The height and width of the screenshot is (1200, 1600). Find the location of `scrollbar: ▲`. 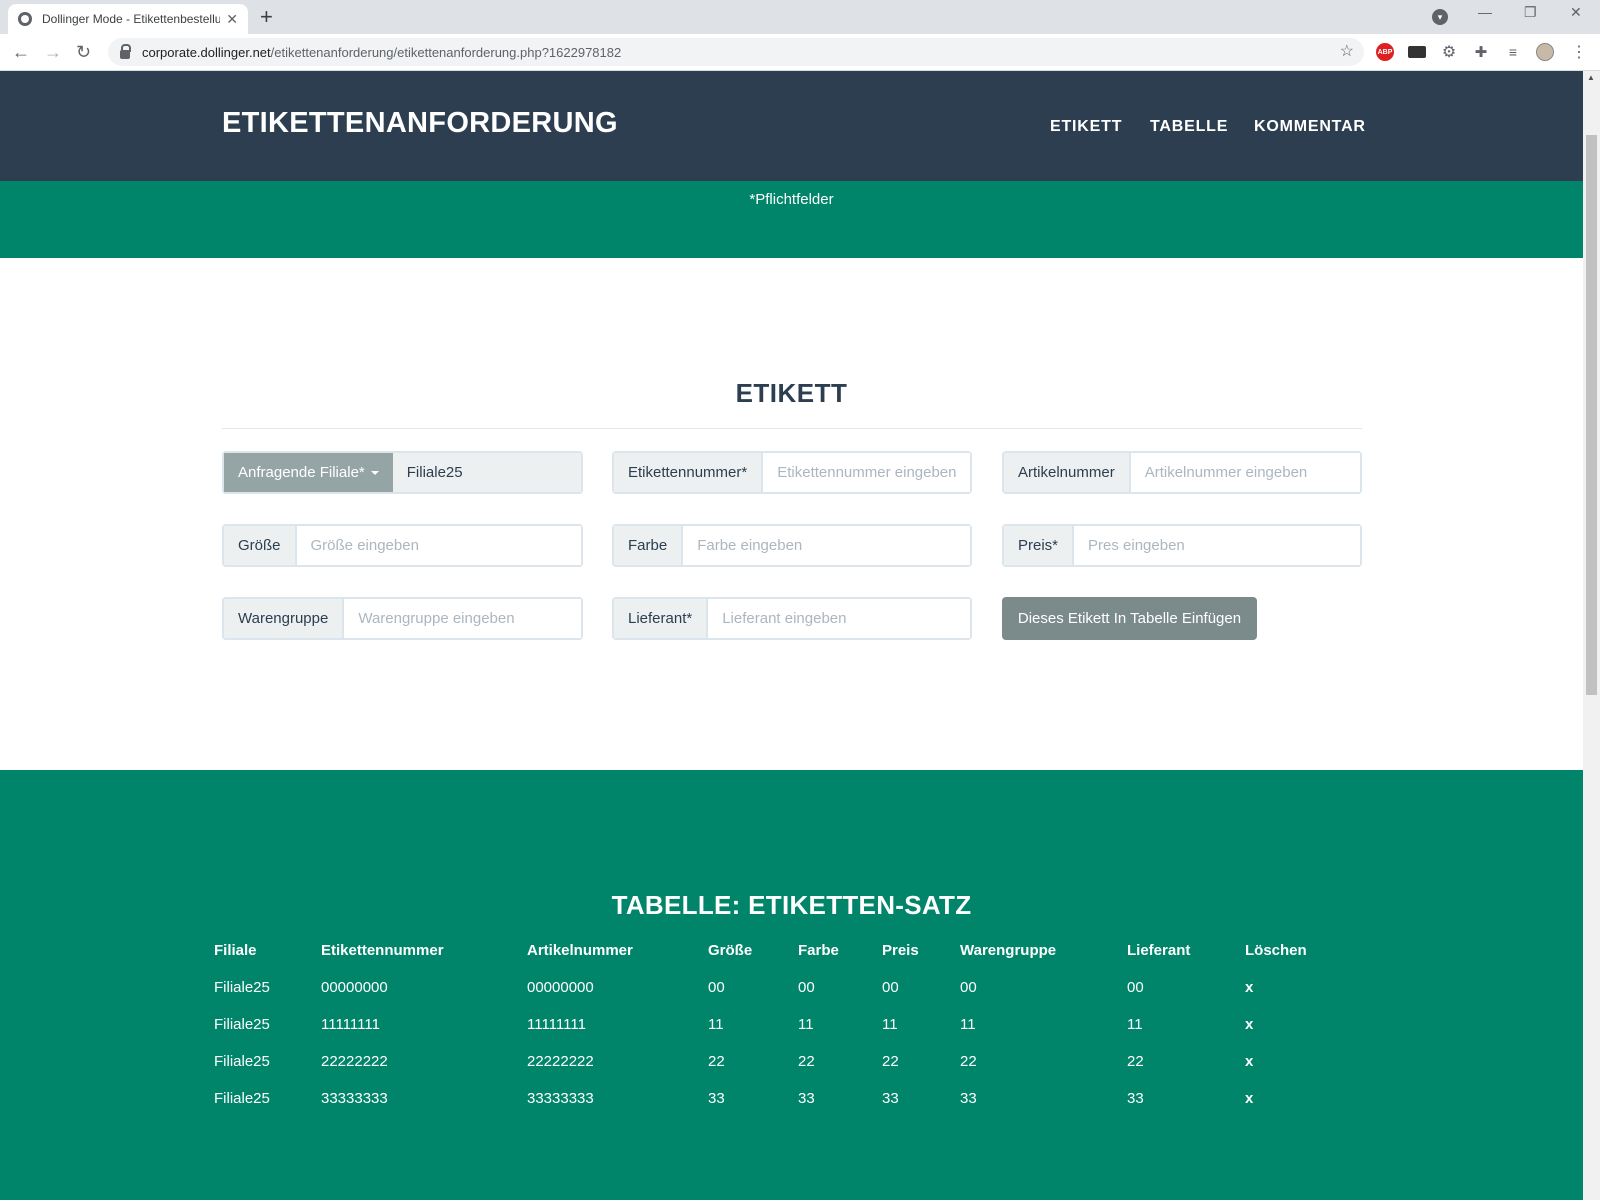

scrollbar: ▲ is located at coordinates (1591, 635).